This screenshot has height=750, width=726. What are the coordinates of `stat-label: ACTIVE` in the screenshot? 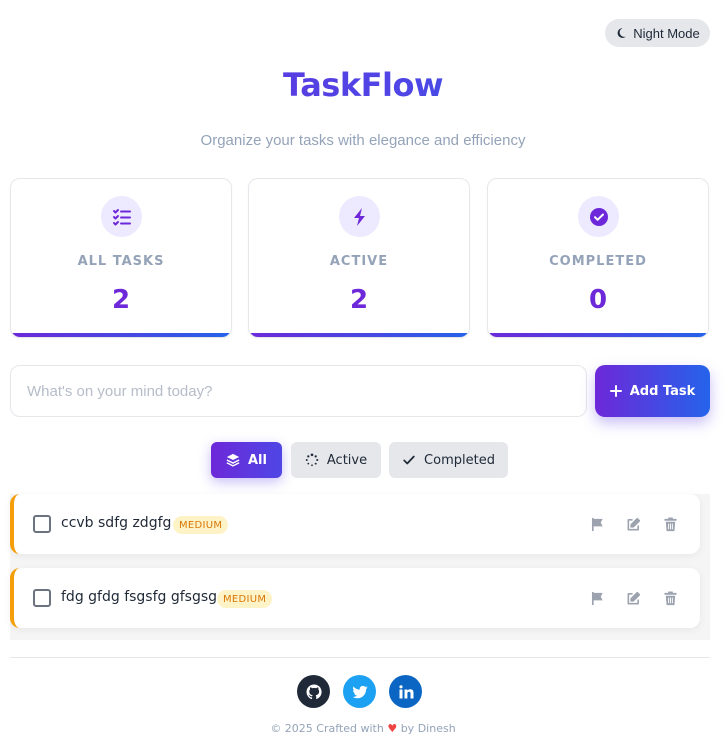 It's located at (359, 261).